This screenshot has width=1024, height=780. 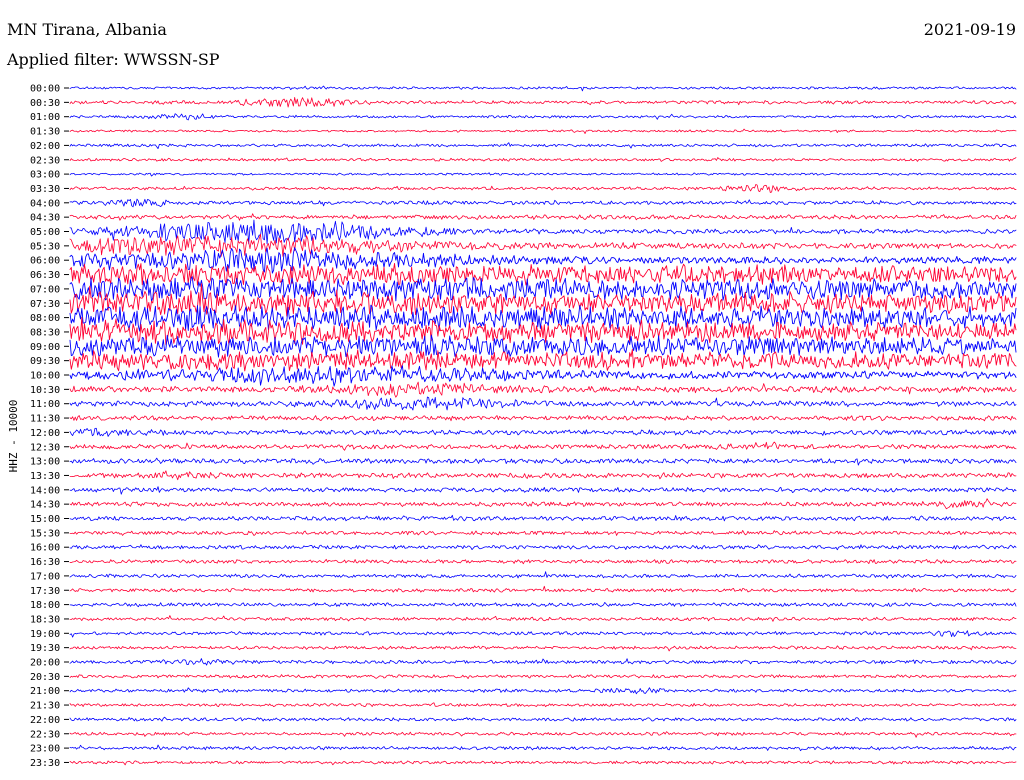 I want to click on time-label: 19:00, so click(x=45, y=634).